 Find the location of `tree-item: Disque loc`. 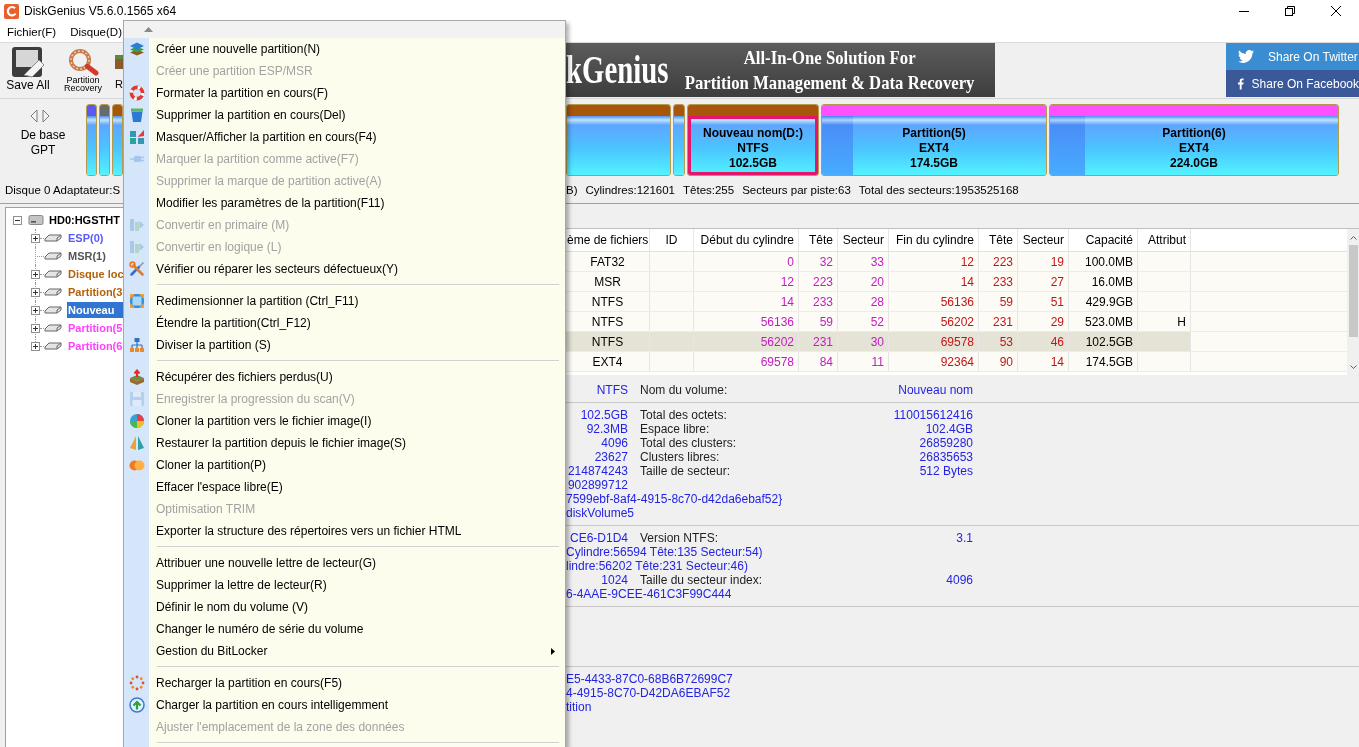

tree-item: Disque loc is located at coordinates (96, 274).